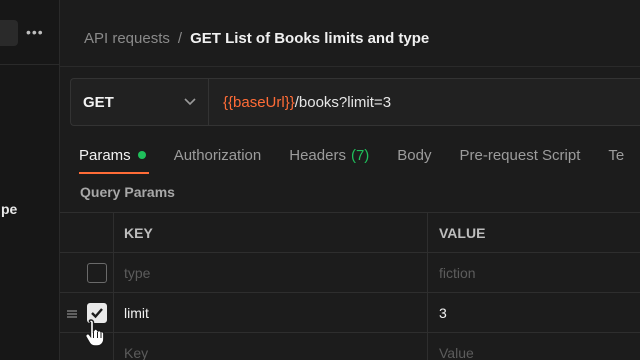 The width and height of the screenshot is (640, 360). What do you see at coordinates (190, 102) in the screenshot?
I see `chevron-down-icon` at bounding box center [190, 102].